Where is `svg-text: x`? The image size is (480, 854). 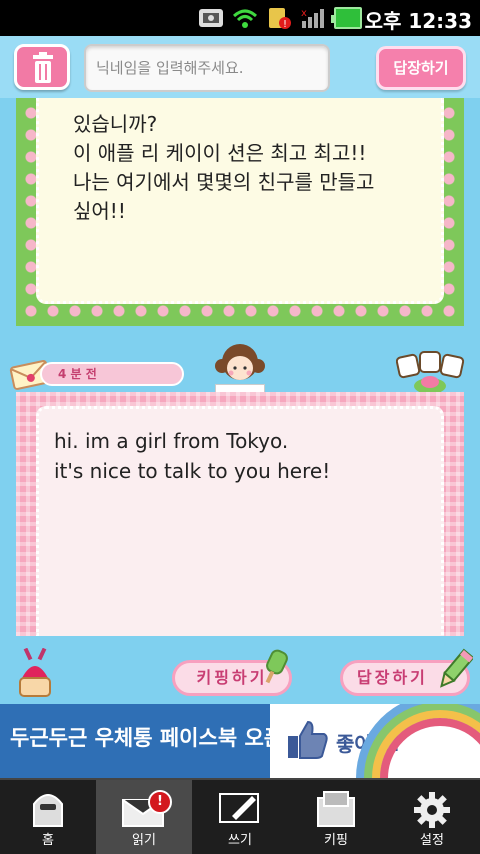
svg-text: x is located at coordinates (304, 13).